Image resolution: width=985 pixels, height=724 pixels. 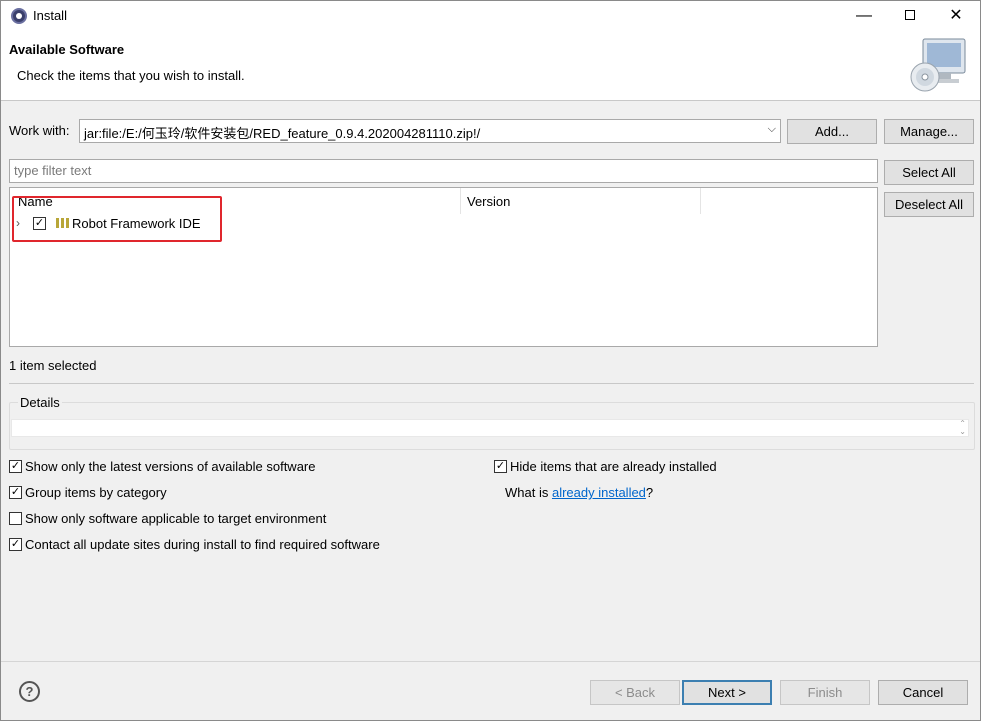 What do you see at coordinates (29, 691) in the screenshot?
I see `help-icon: ?` at bounding box center [29, 691].